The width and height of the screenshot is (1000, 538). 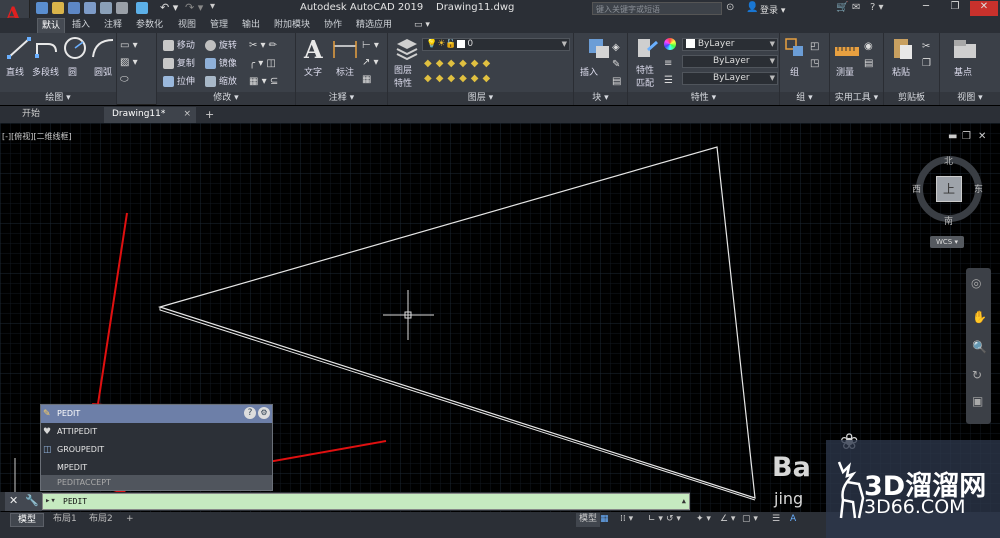 What do you see at coordinates (374, 25) in the screenshot?
I see `tab-featured-apps: 精选应用` at bounding box center [374, 25].